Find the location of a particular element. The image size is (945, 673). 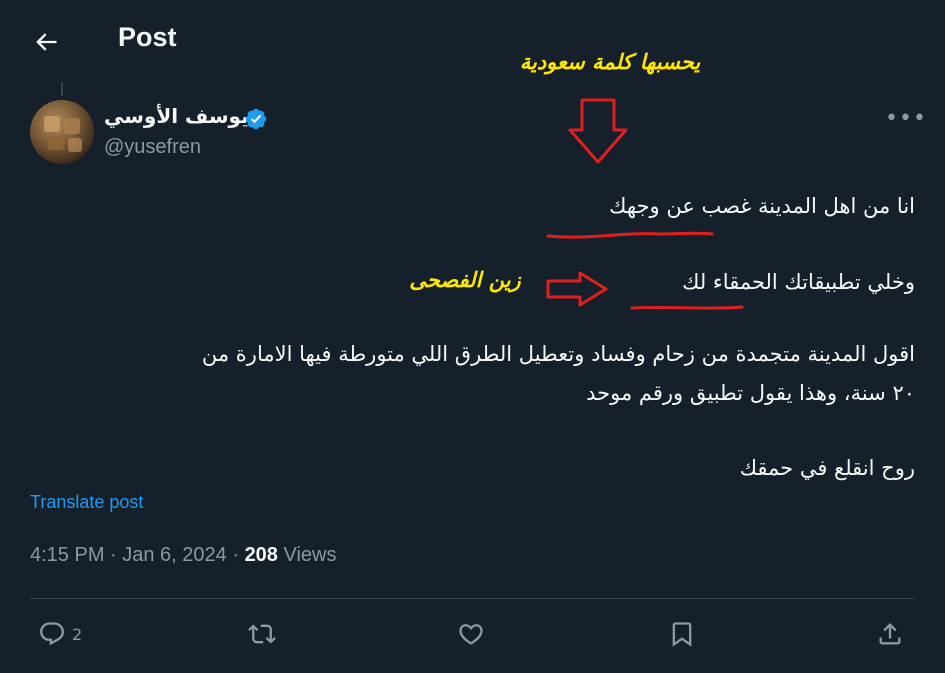

post-timestamp: 4:15 PM · Jan 6, 2024 · is located at coordinates (137, 555).